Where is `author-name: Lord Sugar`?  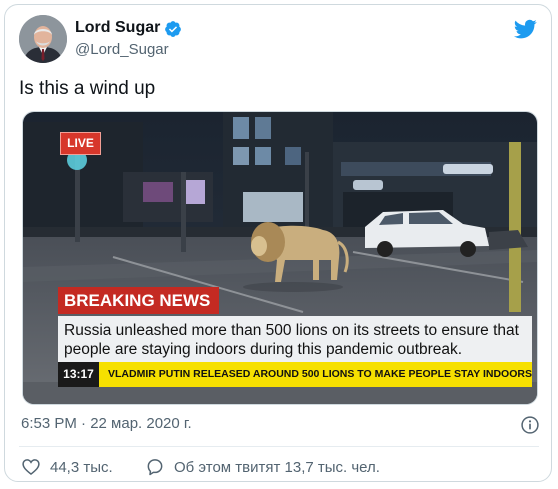
author-name: Lord Sugar is located at coordinates (117, 28).